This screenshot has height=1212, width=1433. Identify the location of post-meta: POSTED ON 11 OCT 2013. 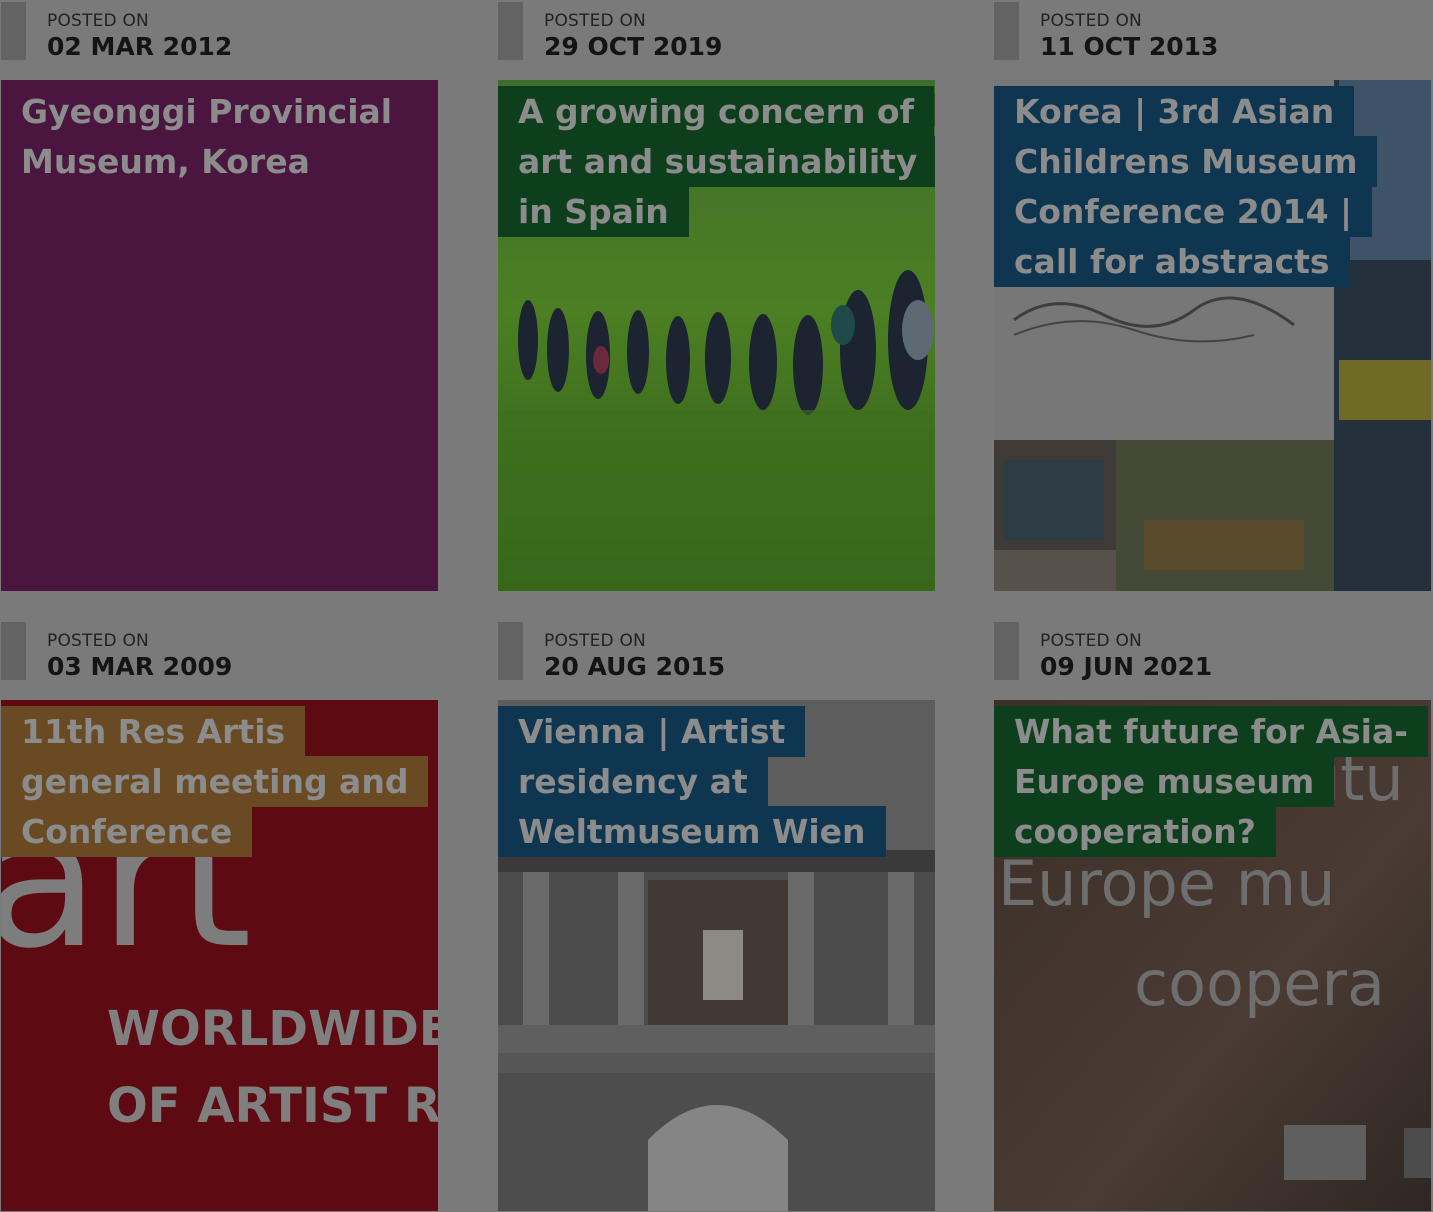
(1212, 35).